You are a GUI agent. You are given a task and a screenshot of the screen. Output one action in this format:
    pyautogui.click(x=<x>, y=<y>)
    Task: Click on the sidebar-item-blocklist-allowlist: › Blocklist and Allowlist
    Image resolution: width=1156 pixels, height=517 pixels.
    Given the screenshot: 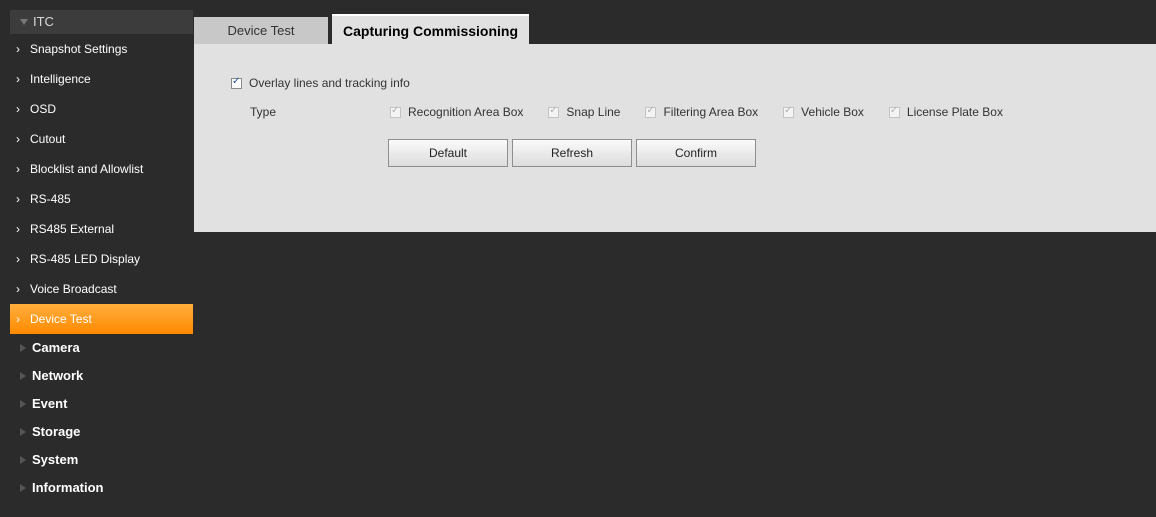 What is the action you would take?
    pyautogui.click(x=101, y=169)
    